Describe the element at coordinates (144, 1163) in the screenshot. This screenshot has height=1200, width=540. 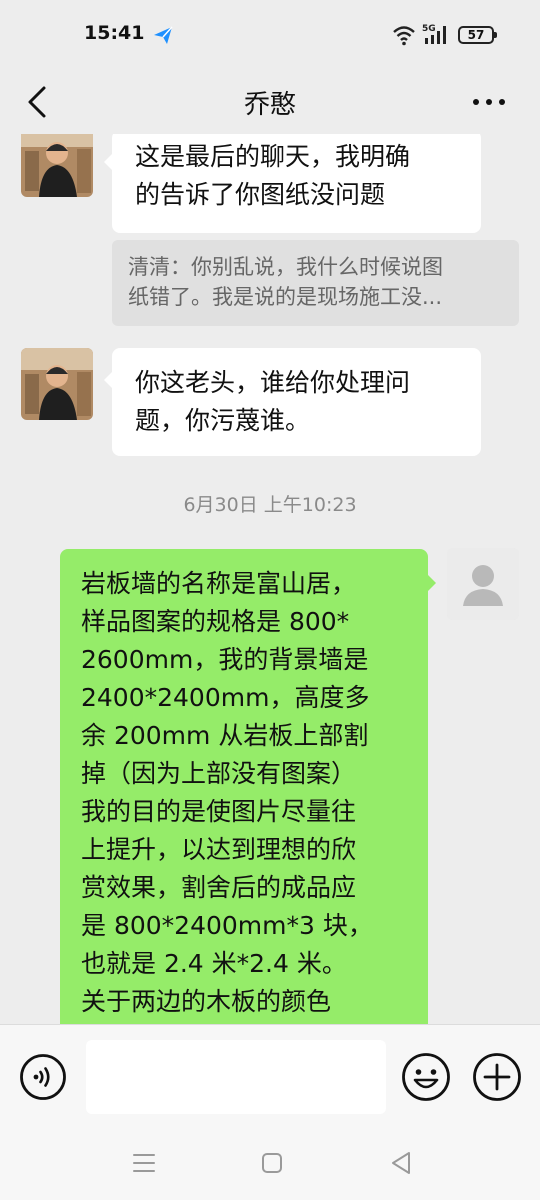
I see `menu-icon` at that location.